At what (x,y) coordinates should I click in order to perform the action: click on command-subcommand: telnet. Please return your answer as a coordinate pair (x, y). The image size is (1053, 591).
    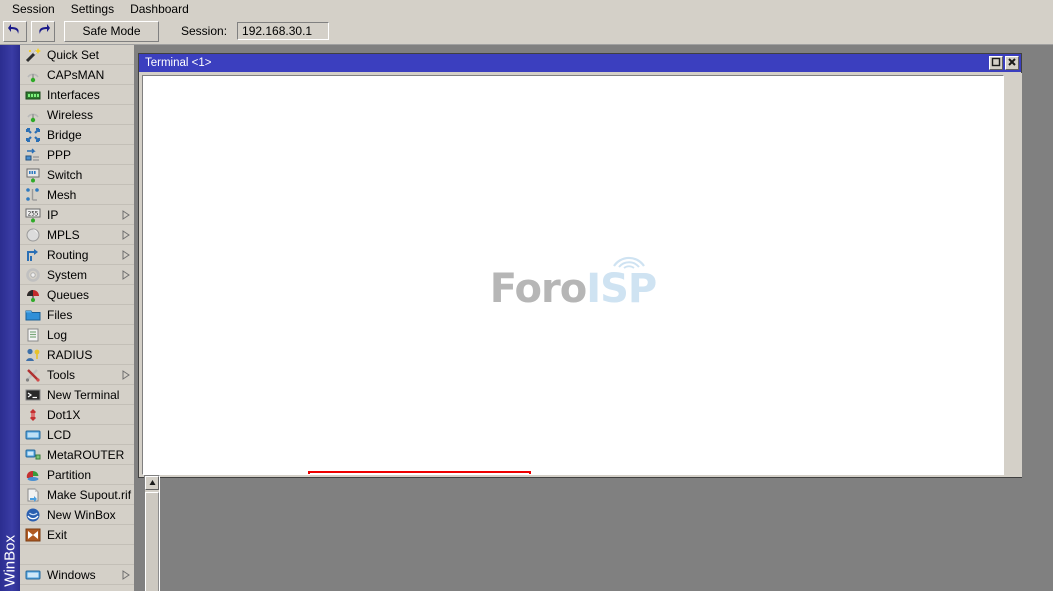
    Looking at the image, I should click on (389, 474).